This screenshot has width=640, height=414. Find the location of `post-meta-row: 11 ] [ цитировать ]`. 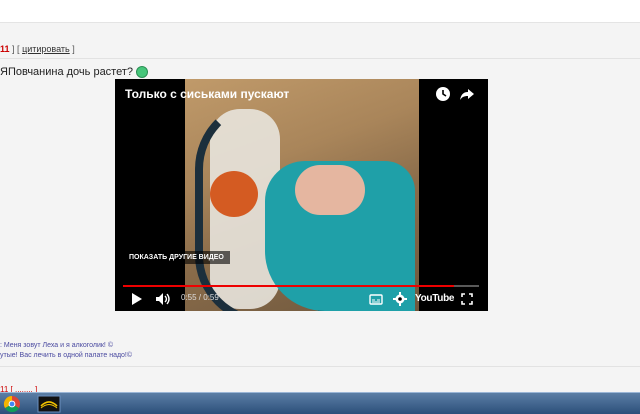

post-meta-row: 11 ] [ цитировать ] is located at coordinates (37, 49).